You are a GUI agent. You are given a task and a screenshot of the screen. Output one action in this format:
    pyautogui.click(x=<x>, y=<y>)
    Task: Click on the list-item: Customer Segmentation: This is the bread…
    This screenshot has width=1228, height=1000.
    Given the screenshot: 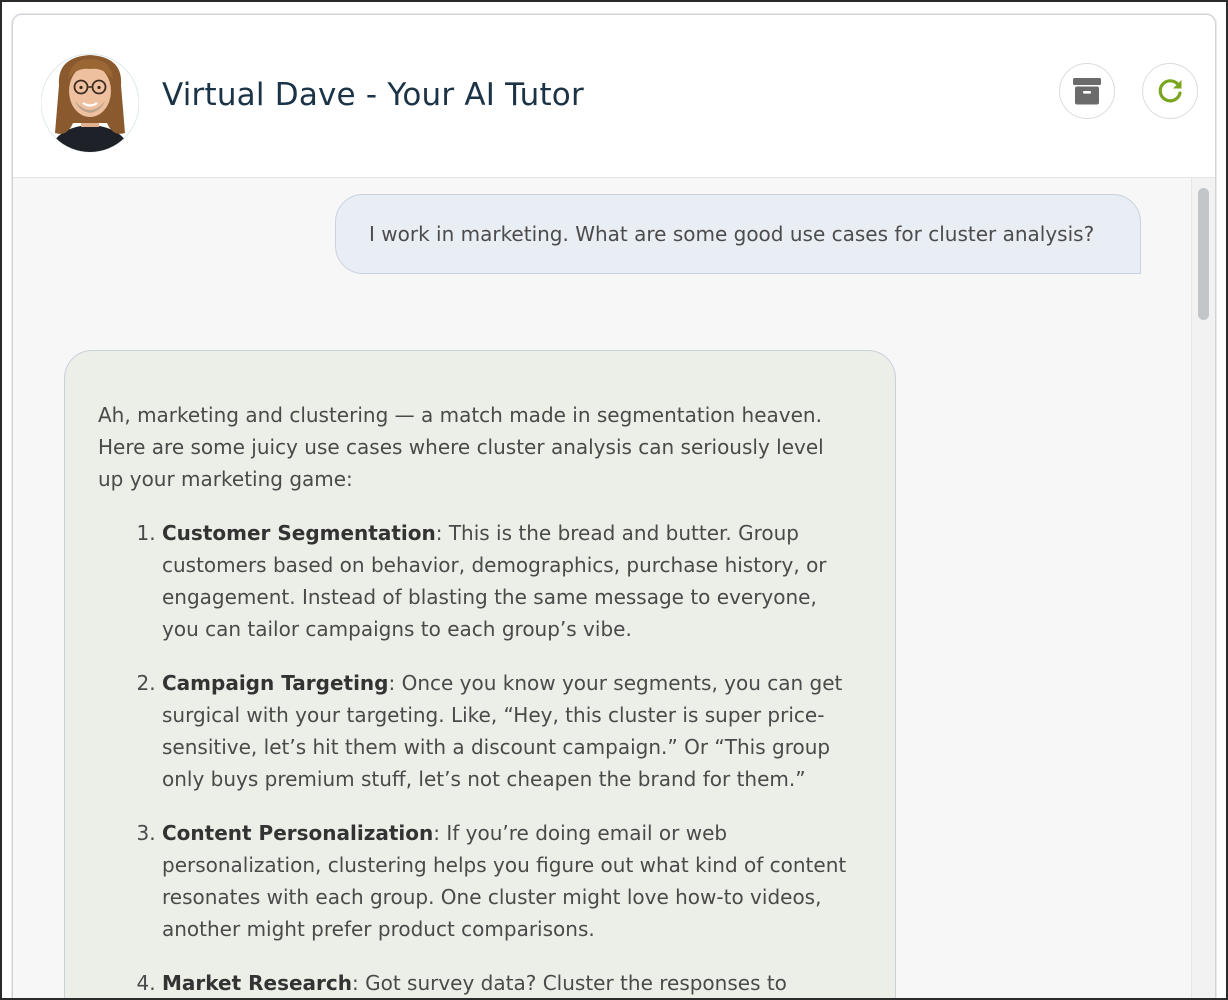 What is the action you would take?
    pyautogui.click(x=508, y=581)
    